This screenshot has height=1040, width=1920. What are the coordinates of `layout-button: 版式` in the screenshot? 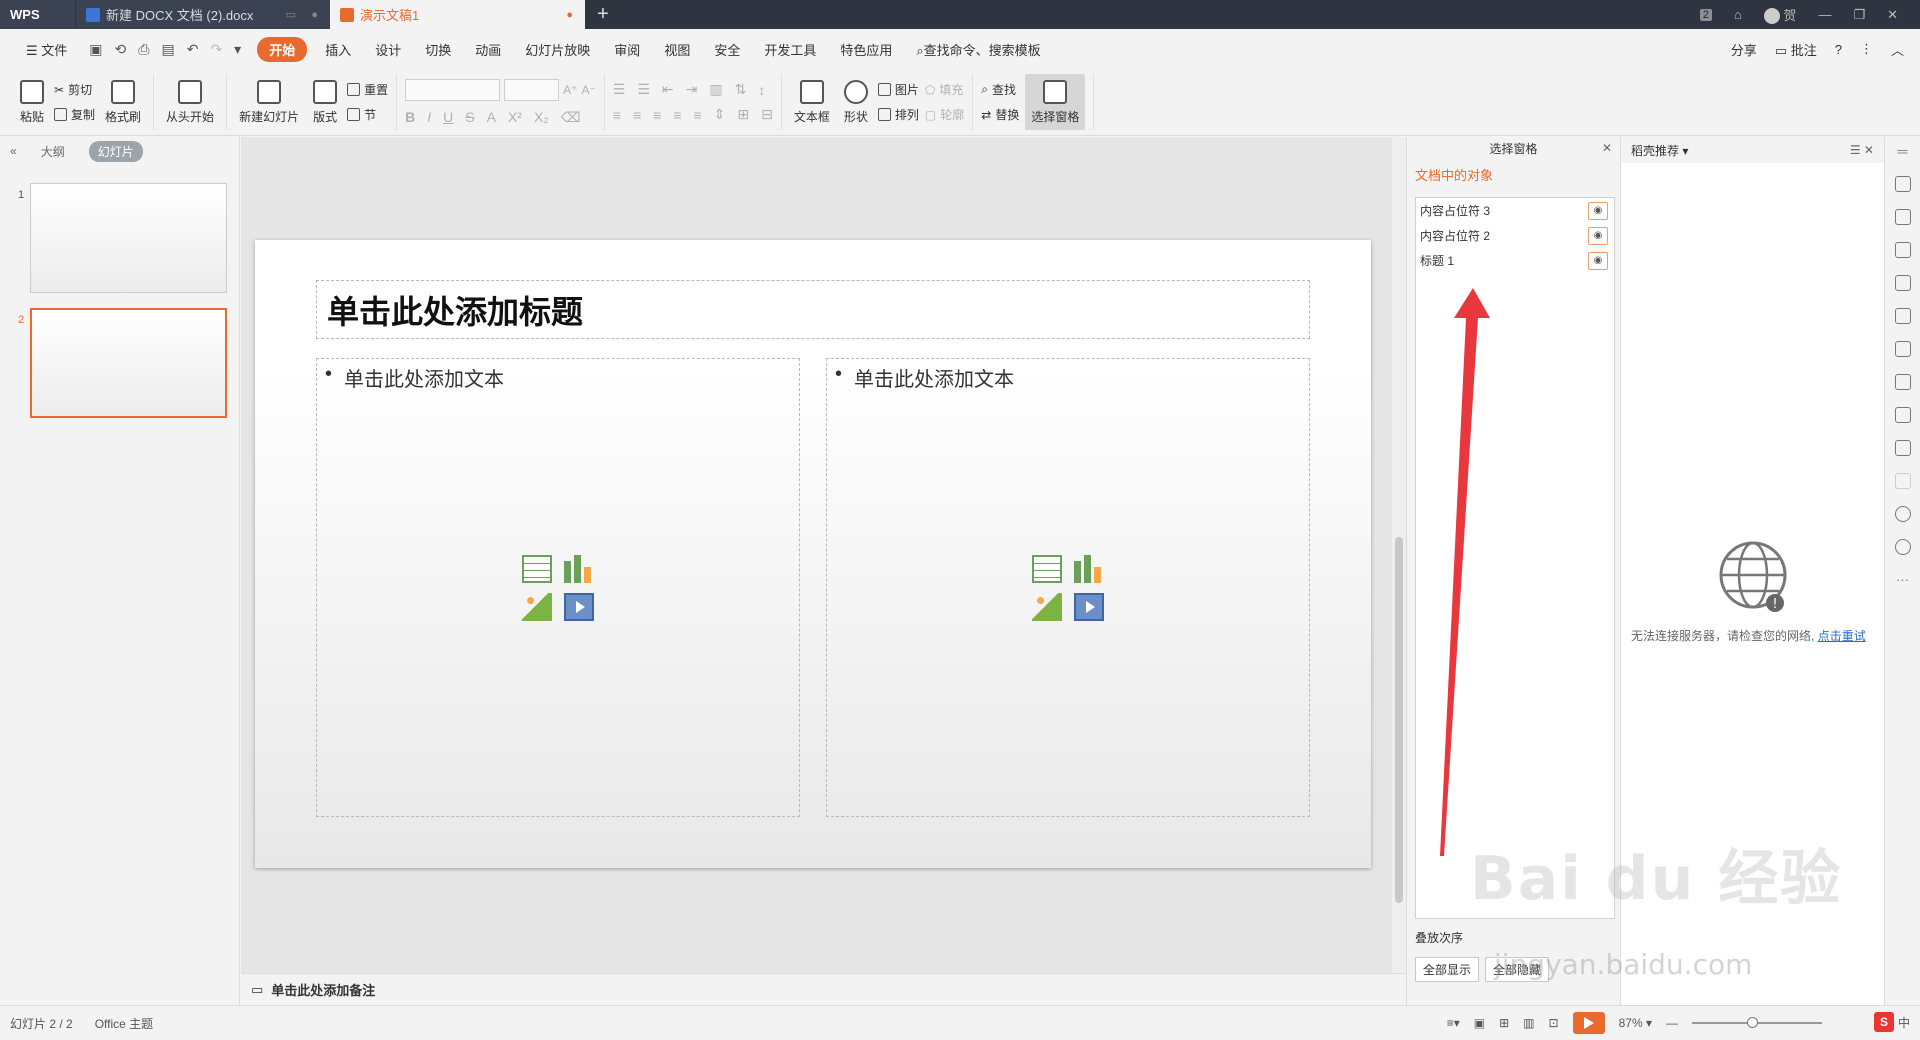 It's located at (325, 102).